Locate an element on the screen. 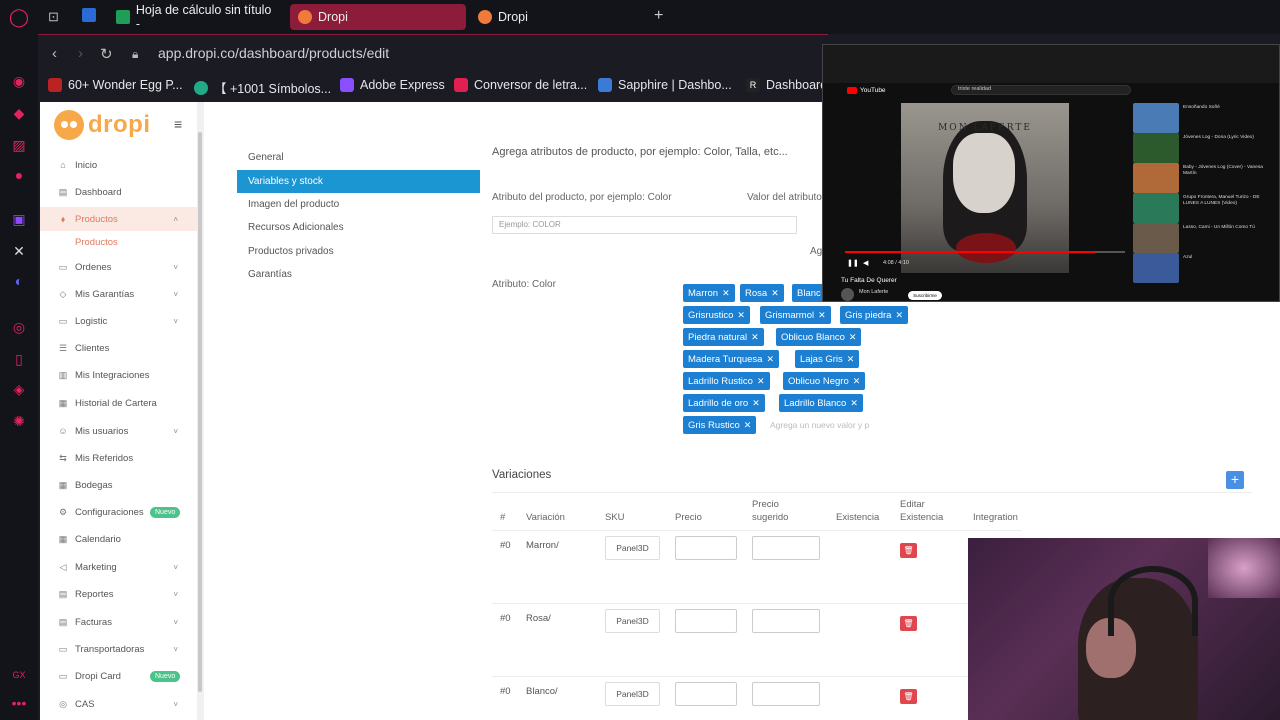 Image resolution: width=1280 pixels, height=720 pixels. gx-history-icon: ▯ is located at coordinates (19, 359).